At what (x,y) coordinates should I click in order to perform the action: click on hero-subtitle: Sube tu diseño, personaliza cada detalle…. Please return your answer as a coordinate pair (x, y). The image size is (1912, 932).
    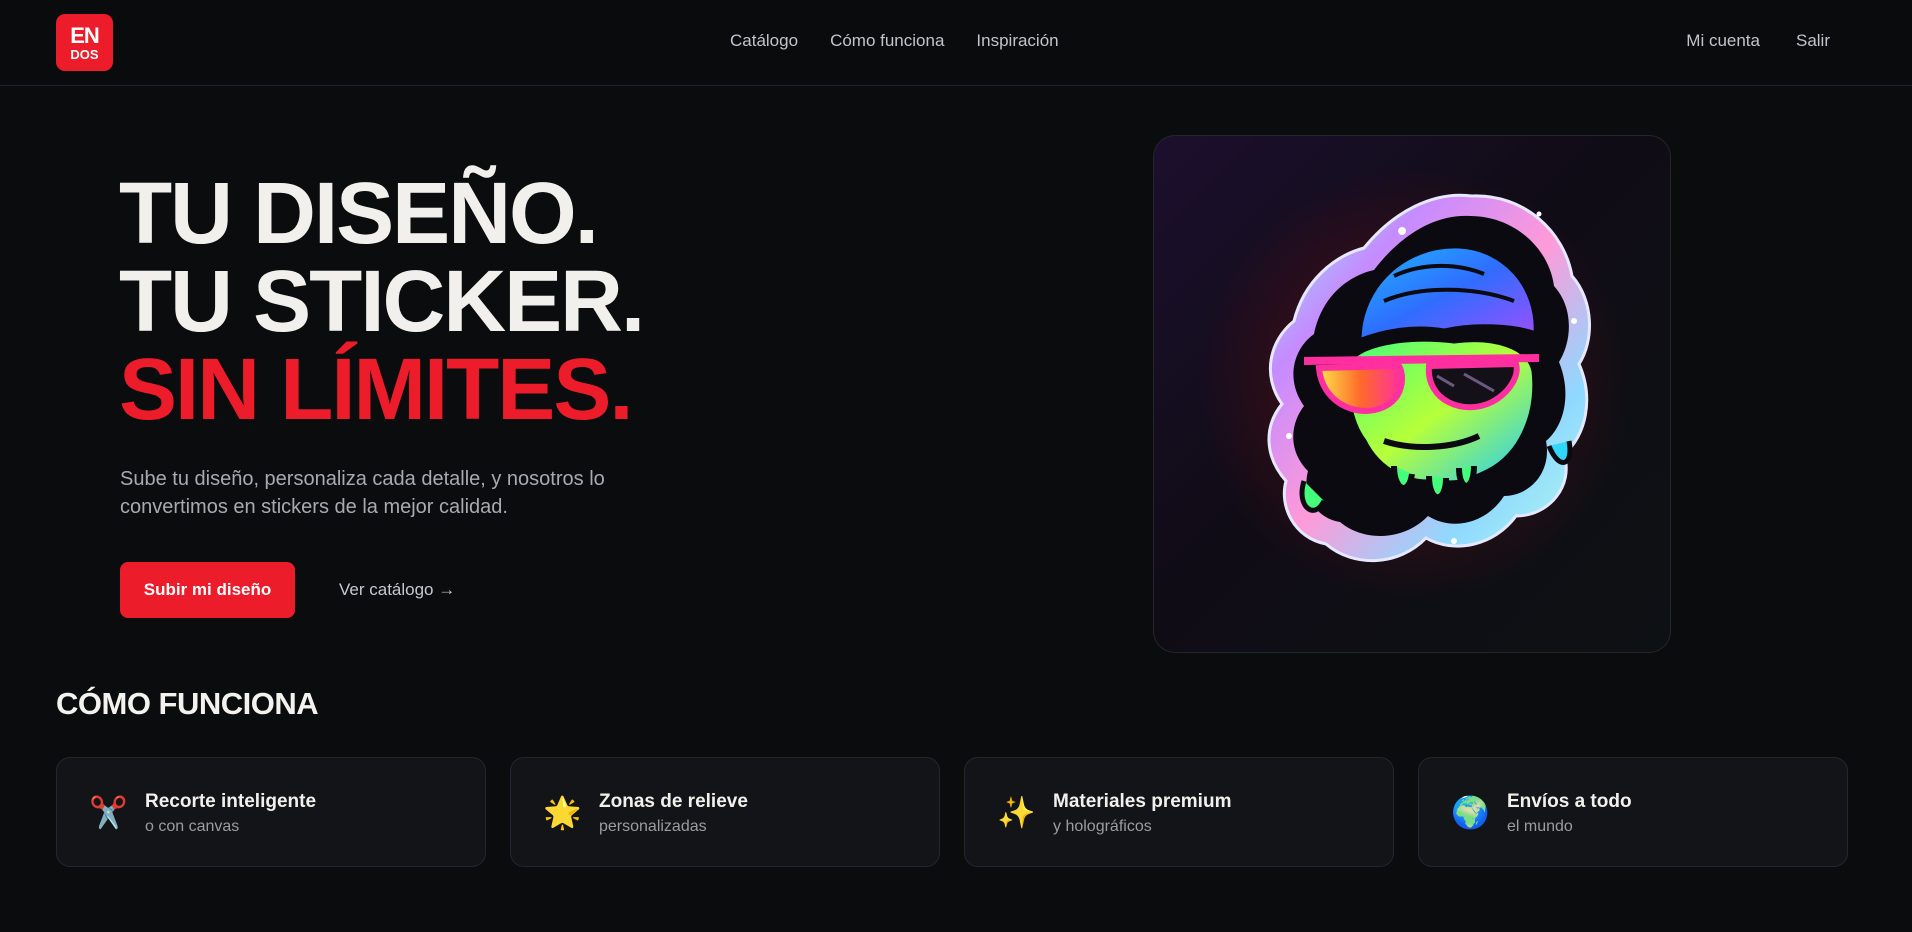
    Looking at the image, I should click on (362, 493).